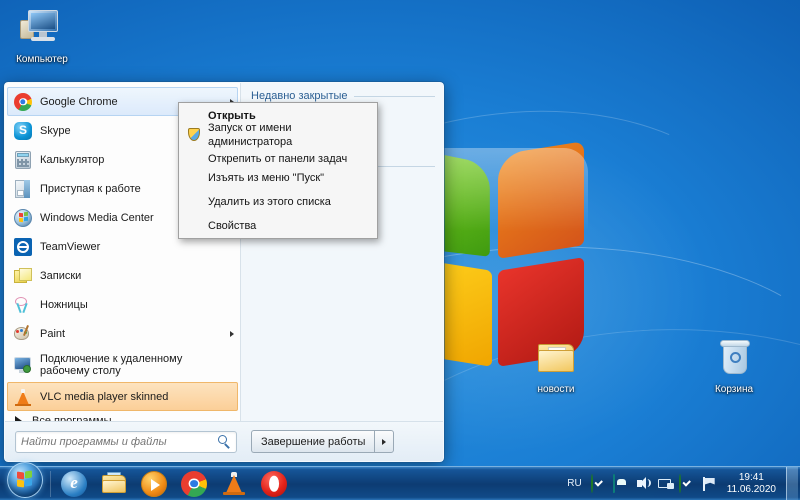 This screenshot has width=800, height=500. I want to click on start-menu-footer: Завершение работы, so click(224, 441).